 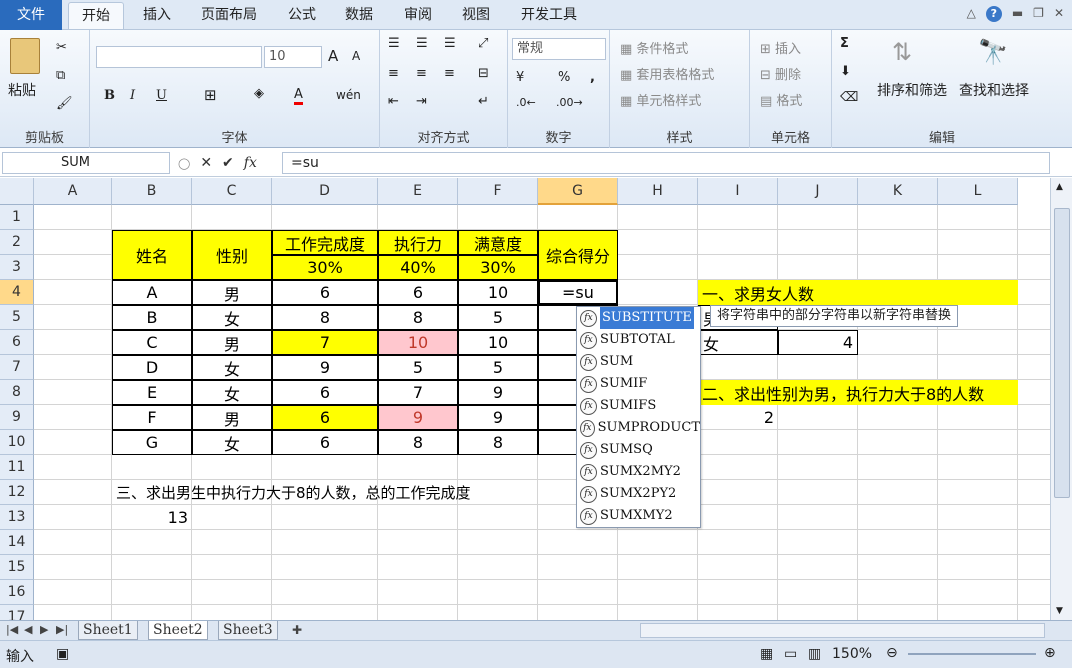 What do you see at coordinates (638, 406) in the screenshot?
I see `autocomplete-item: fx SUMIFS` at bounding box center [638, 406].